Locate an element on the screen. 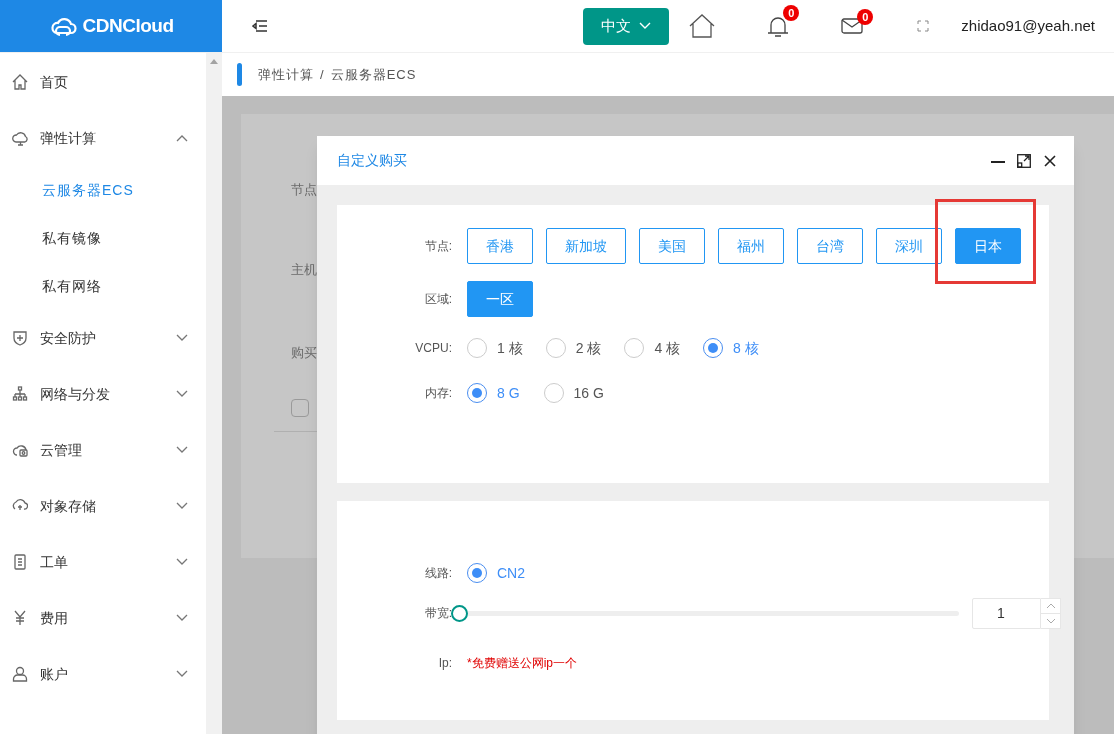  scroll-up-icon is located at coordinates (214, 61).